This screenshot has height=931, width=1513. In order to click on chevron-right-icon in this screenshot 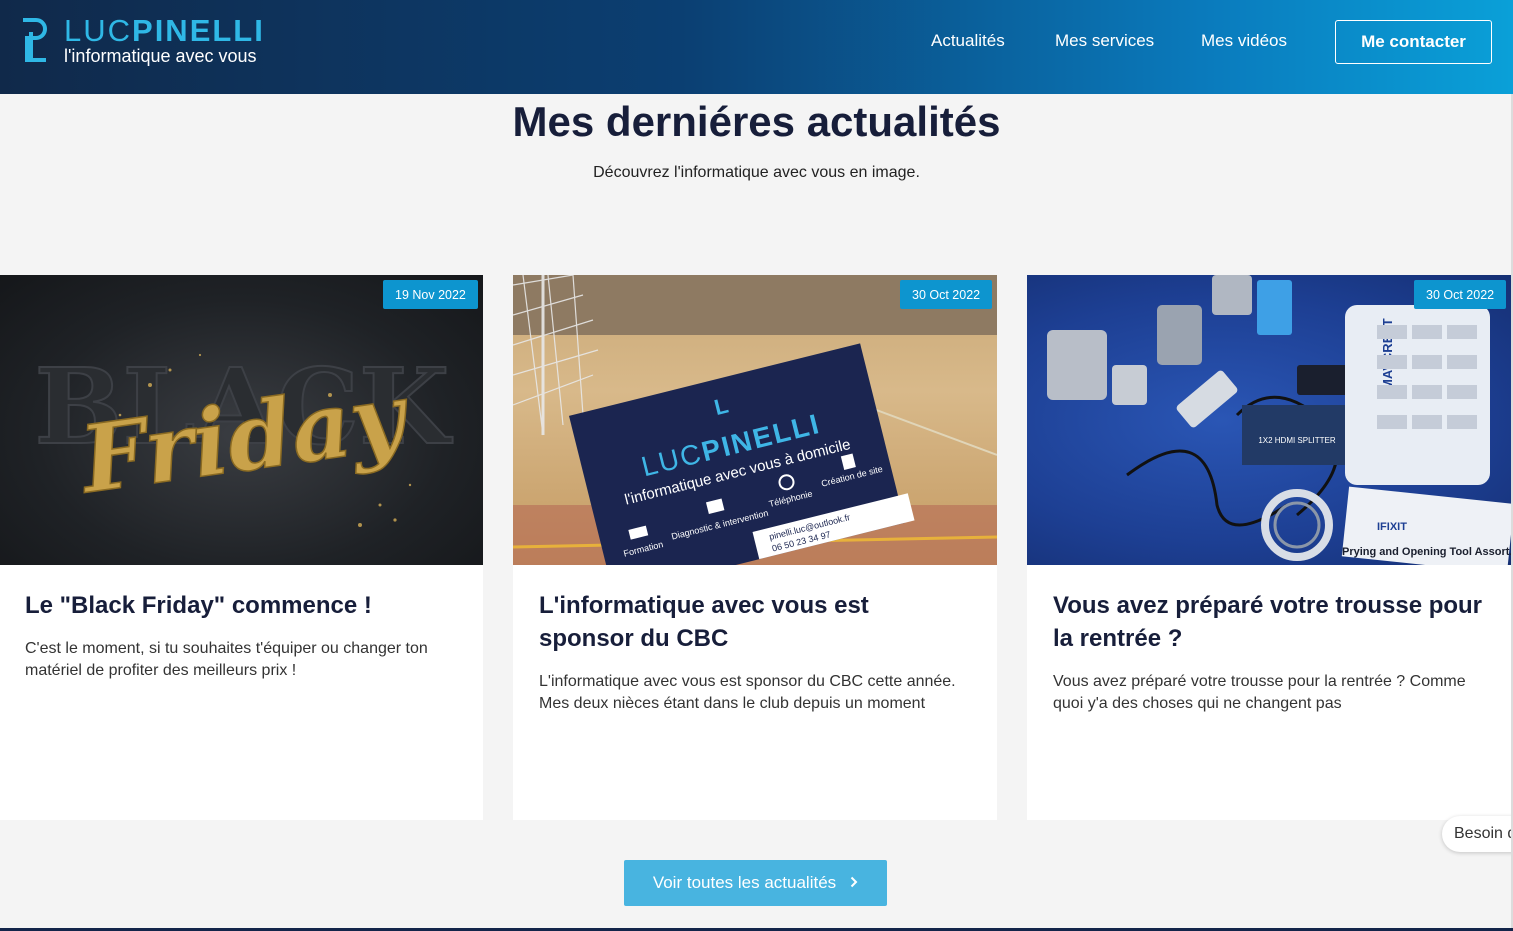, I will do `click(854, 883)`.